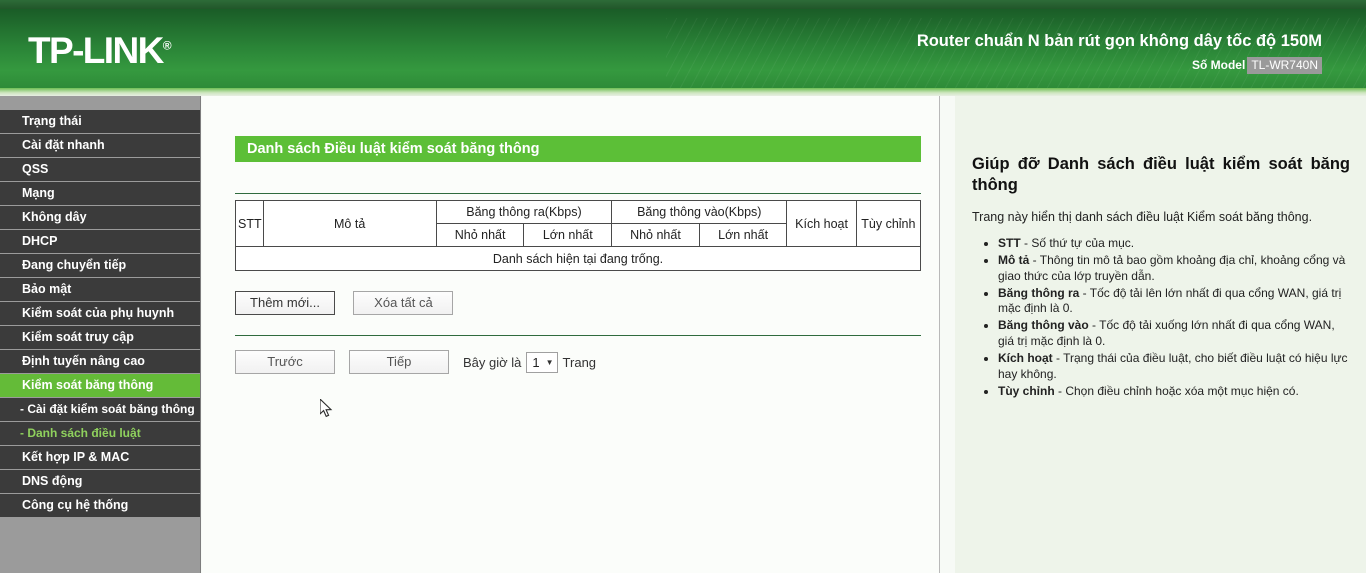 The height and width of the screenshot is (573, 1366). I want to click on pager-divider, so click(578, 335).